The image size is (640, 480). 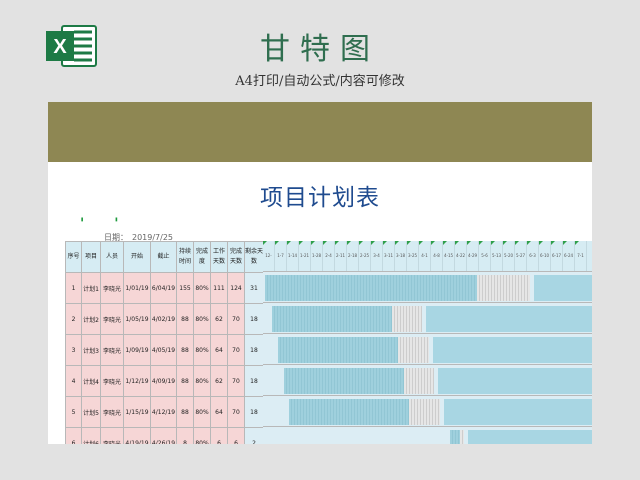 I want to click on col-header: 剩余天数, so click(x=254, y=257).